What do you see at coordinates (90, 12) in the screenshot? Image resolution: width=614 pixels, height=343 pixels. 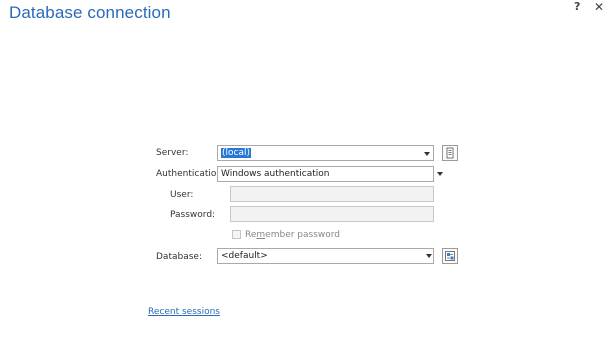 I see `dialog-title: Database connection` at bounding box center [90, 12].